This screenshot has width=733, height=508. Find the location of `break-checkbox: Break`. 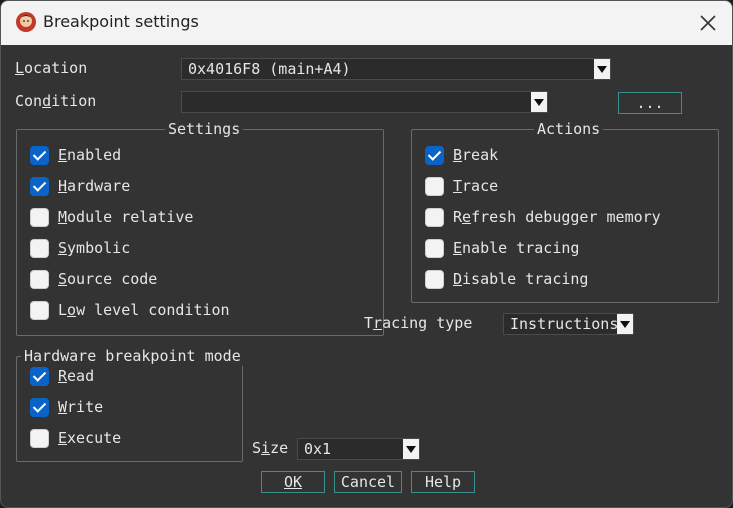

break-checkbox: Break is located at coordinates (461, 155).